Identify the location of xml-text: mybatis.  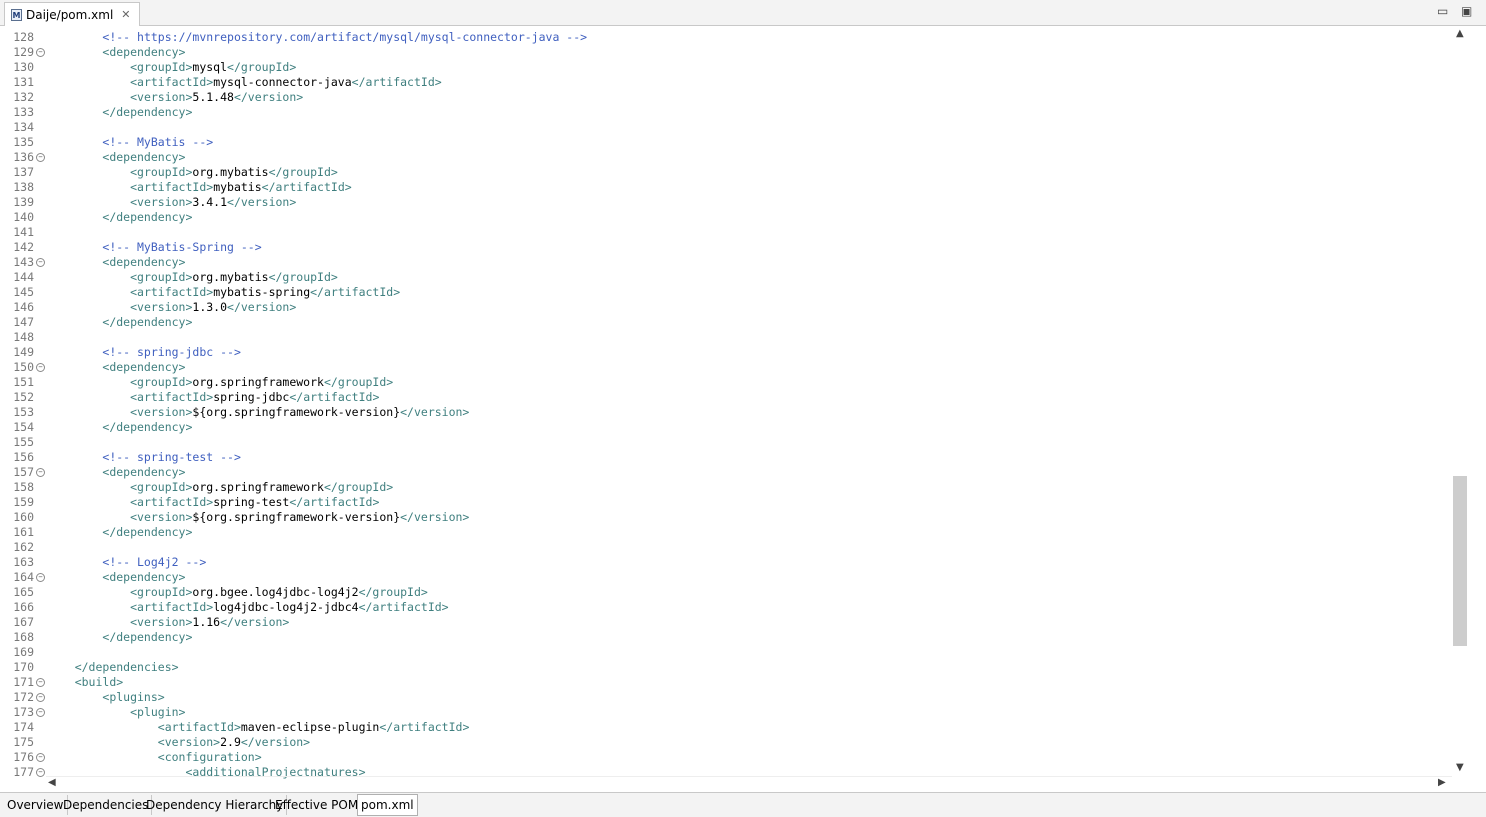
(237, 187).